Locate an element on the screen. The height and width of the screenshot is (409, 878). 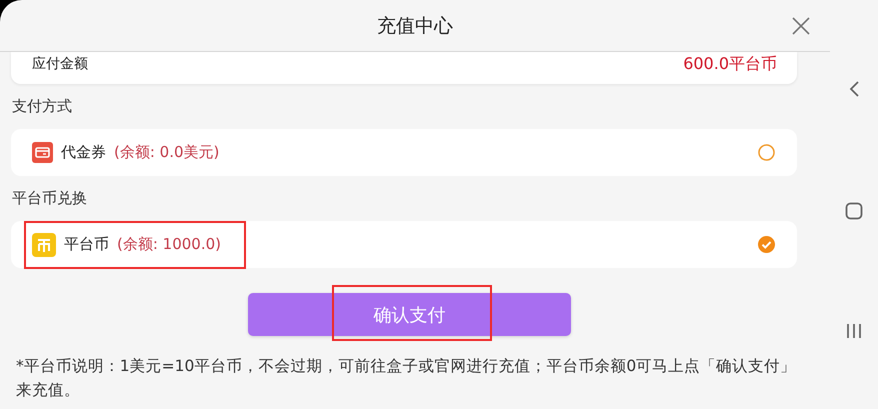
option-name: 代金券 is located at coordinates (83, 152).